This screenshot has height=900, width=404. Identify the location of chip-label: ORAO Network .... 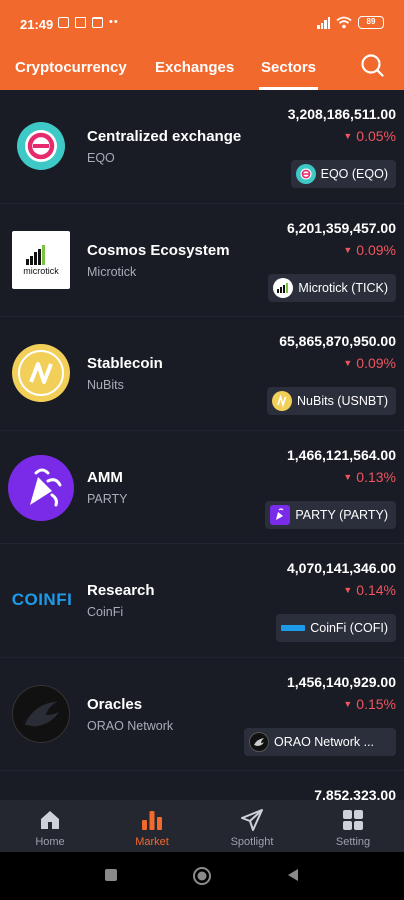
(324, 741).